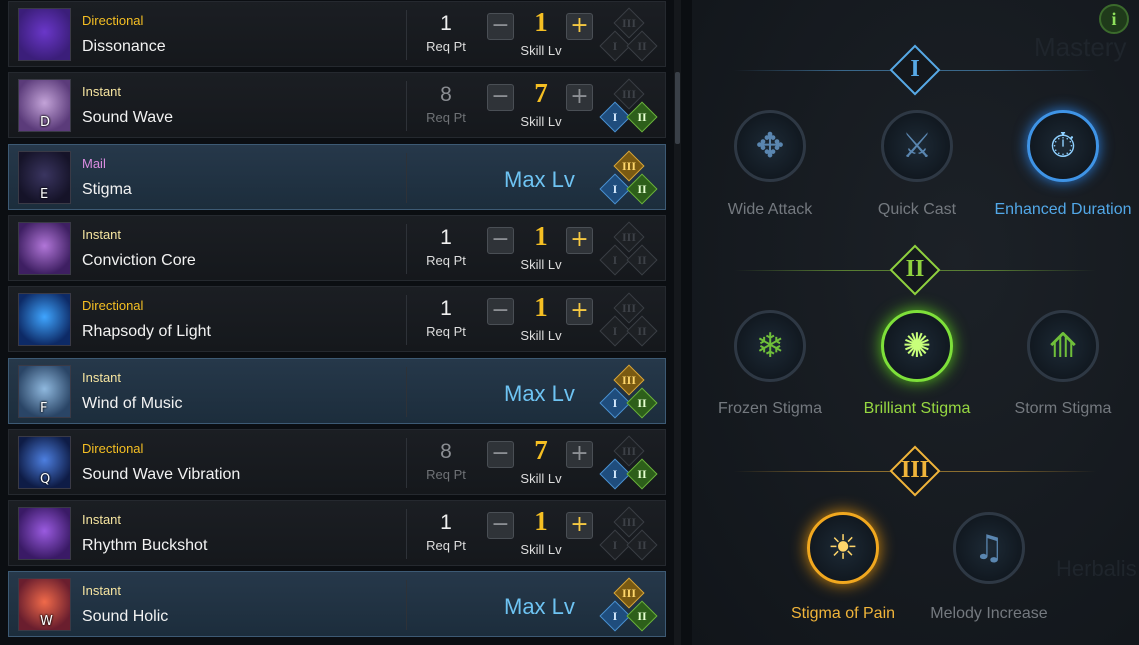 The width and height of the screenshot is (1139, 645). I want to click on skill-row: F Instant Wind of Music Max Lv III I II, so click(337, 391).